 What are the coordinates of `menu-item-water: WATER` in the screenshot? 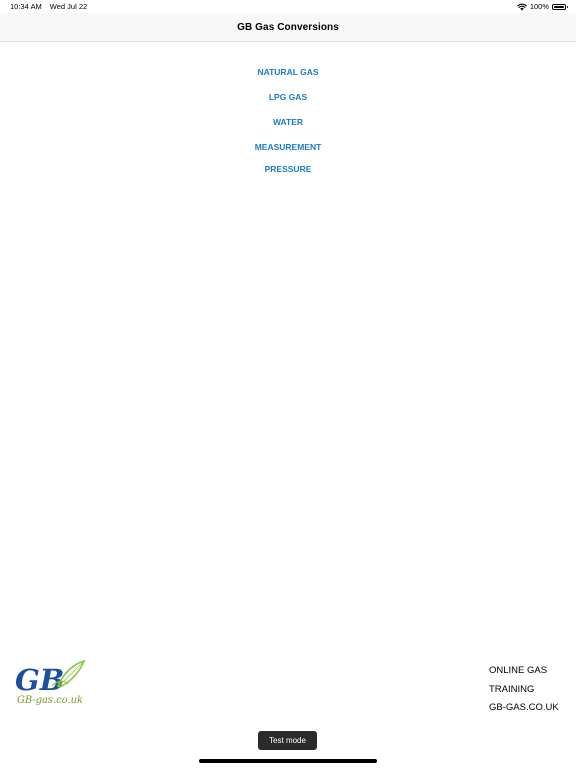 It's located at (288, 122).